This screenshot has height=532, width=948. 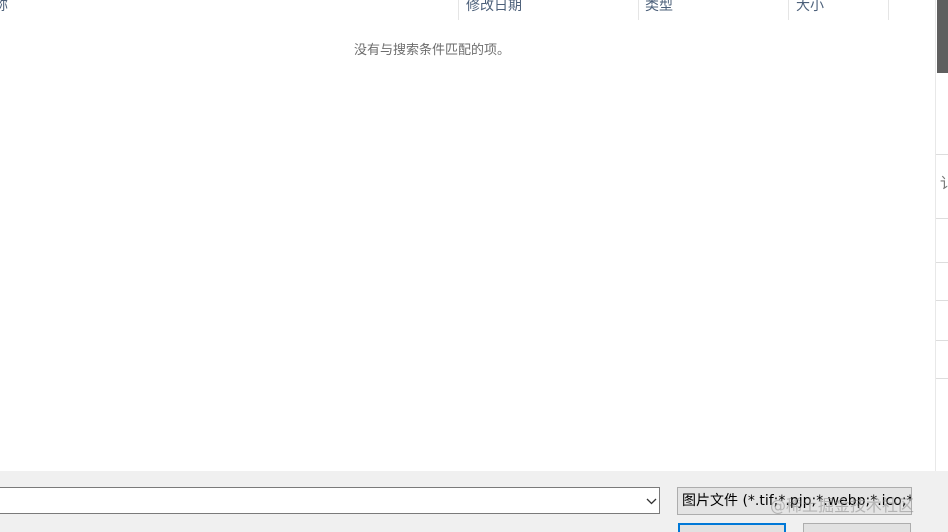 I want to click on column-header-date: 修改日期, so click(x=551, y=10).